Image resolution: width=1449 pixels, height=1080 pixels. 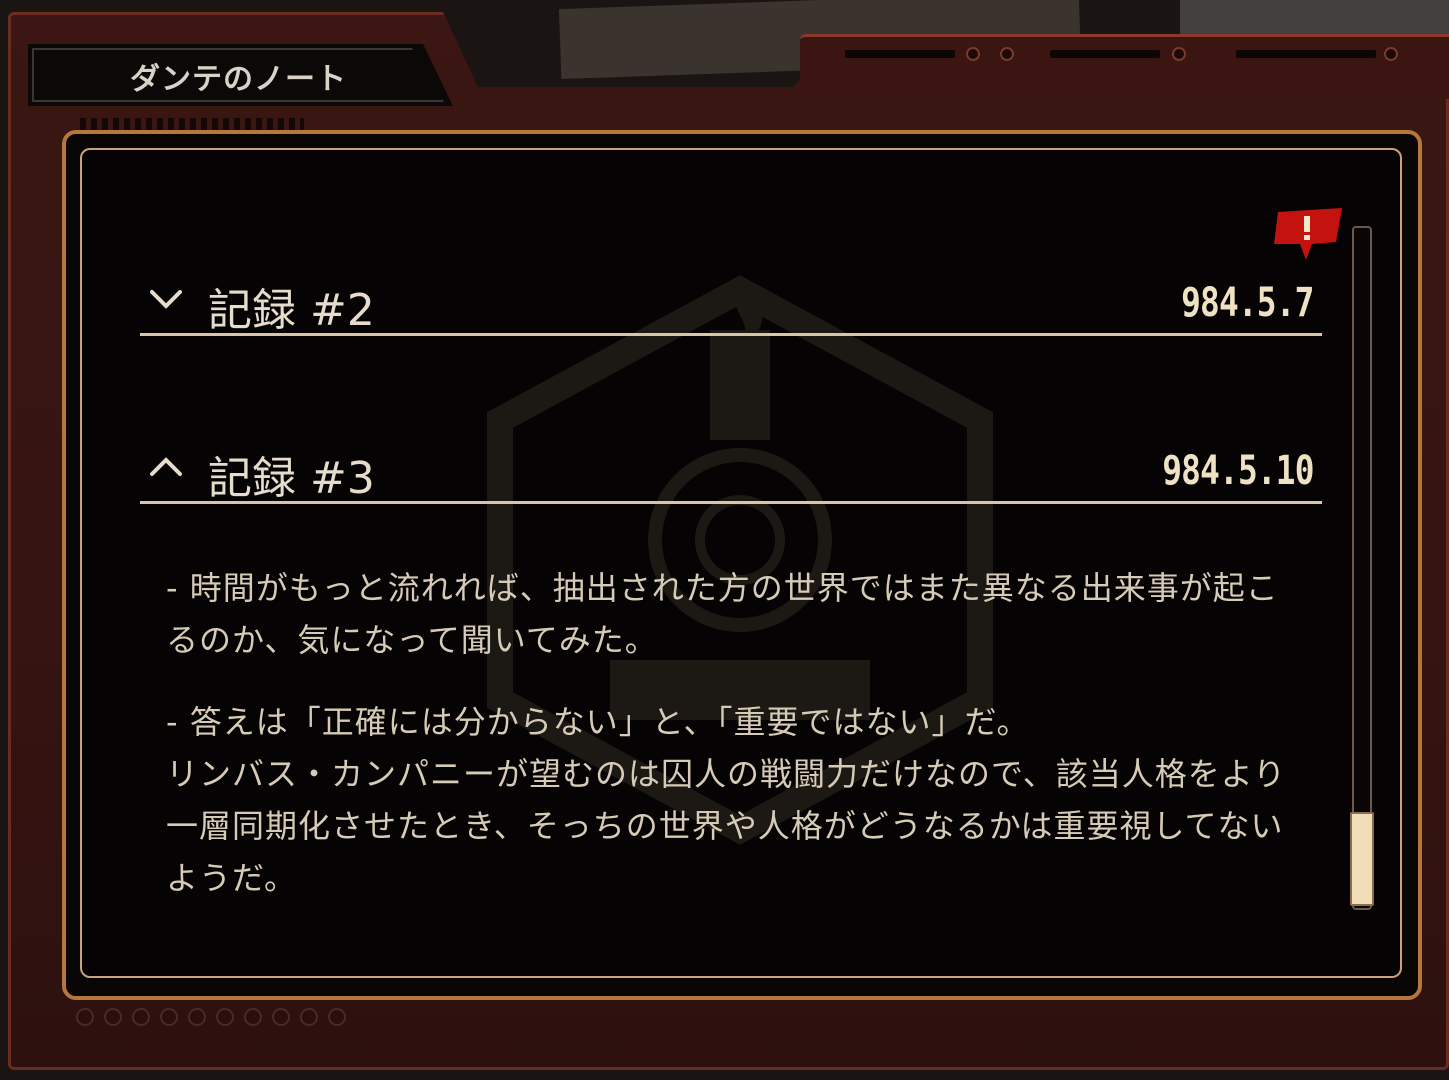 I want to click on entry-date: 984.5.10, so click(x=1238, y=471).